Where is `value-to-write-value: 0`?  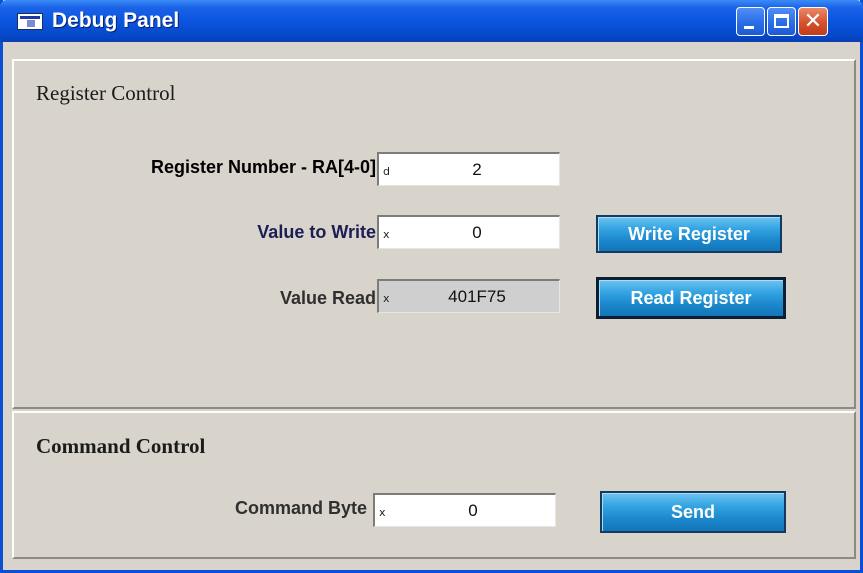 value-to-write-value: 0 is located at coordinates (477, 232).